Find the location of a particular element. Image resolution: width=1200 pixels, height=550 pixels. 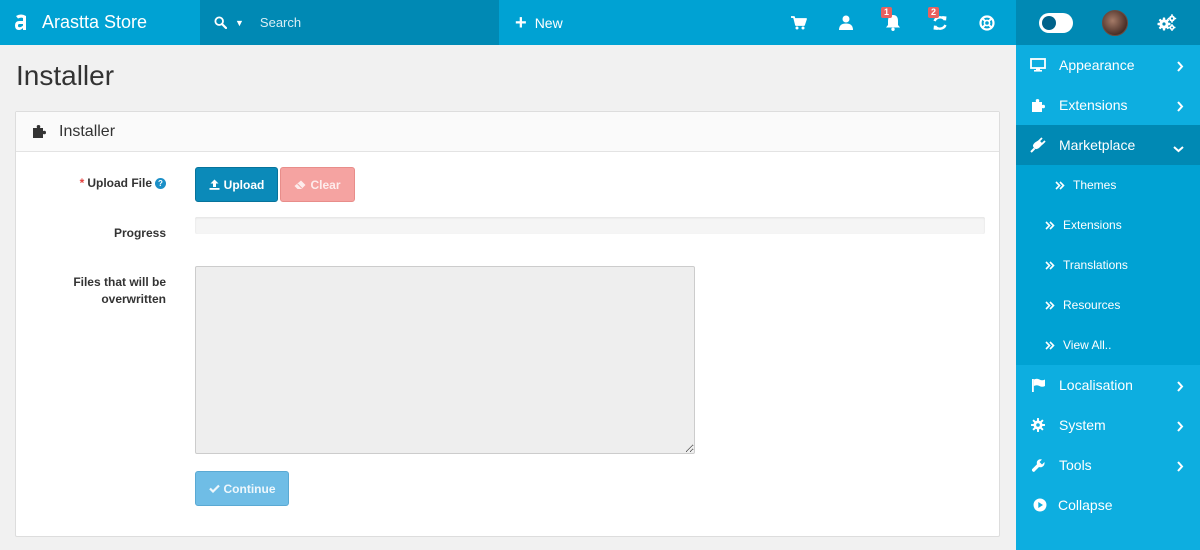

panel-title: Installer is located at coordinates (87, 131).